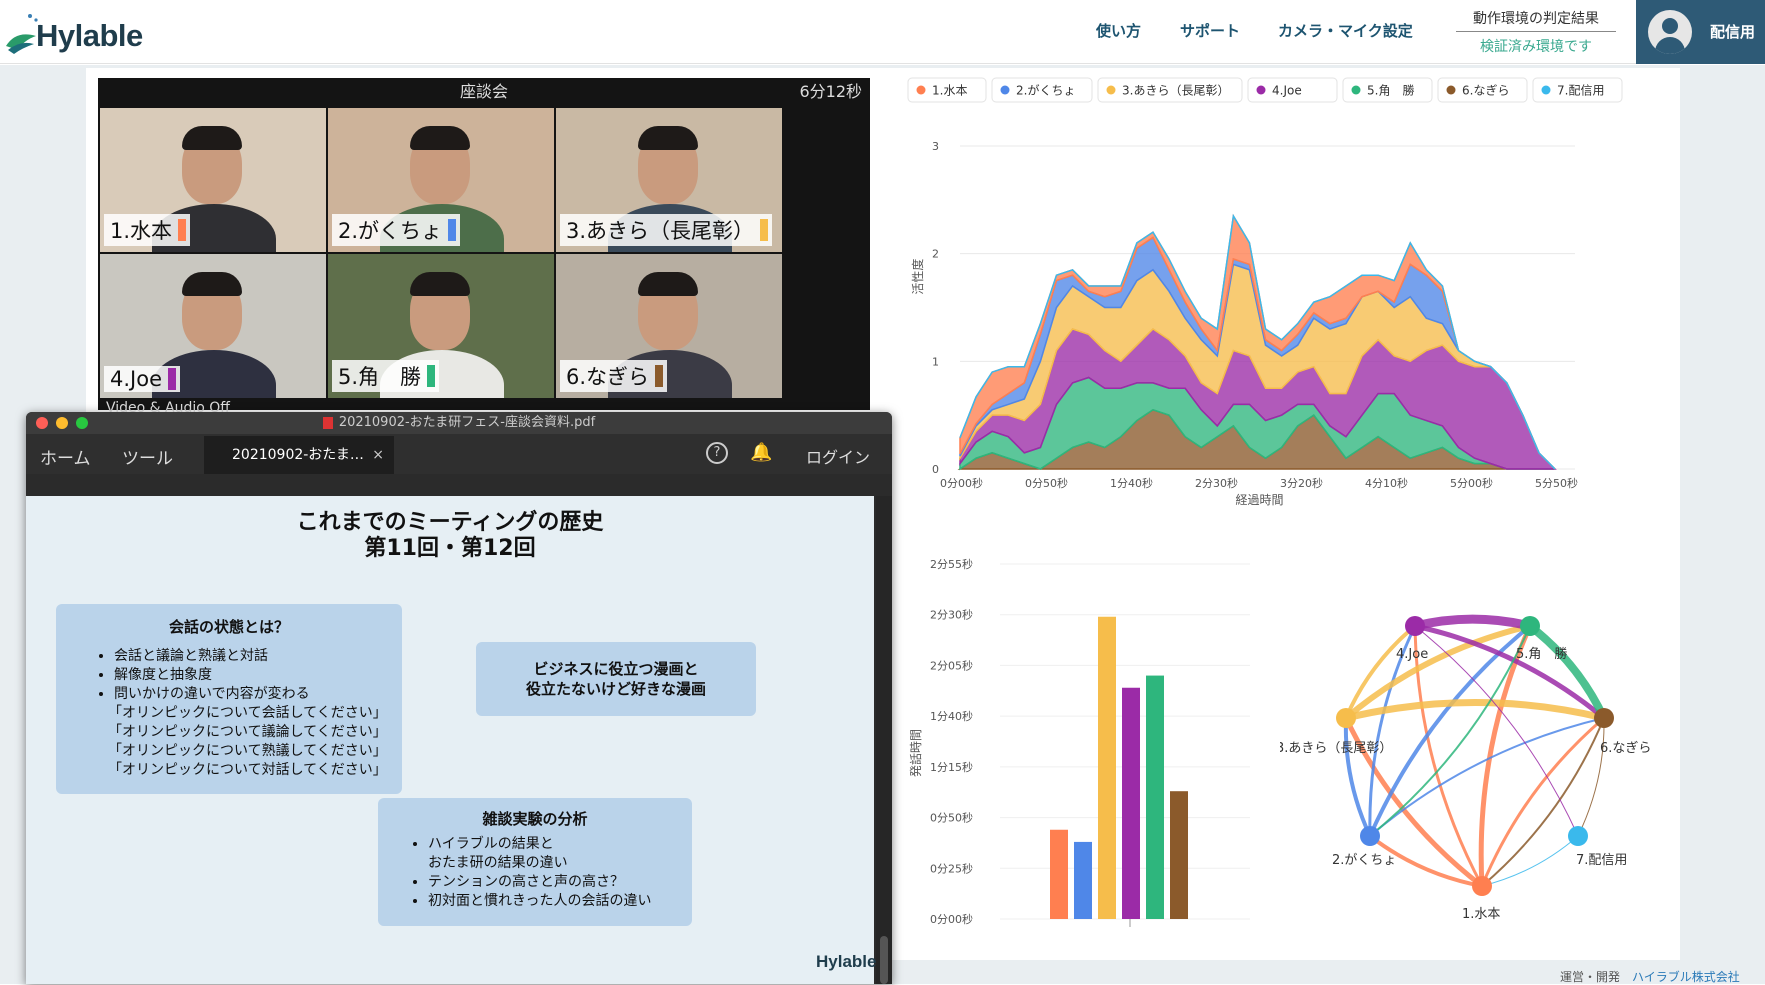  What do you see at coordinates (1733, 32) in the screenshot?
I see `user-name: 配信用` at bounding box center [1733, 32].